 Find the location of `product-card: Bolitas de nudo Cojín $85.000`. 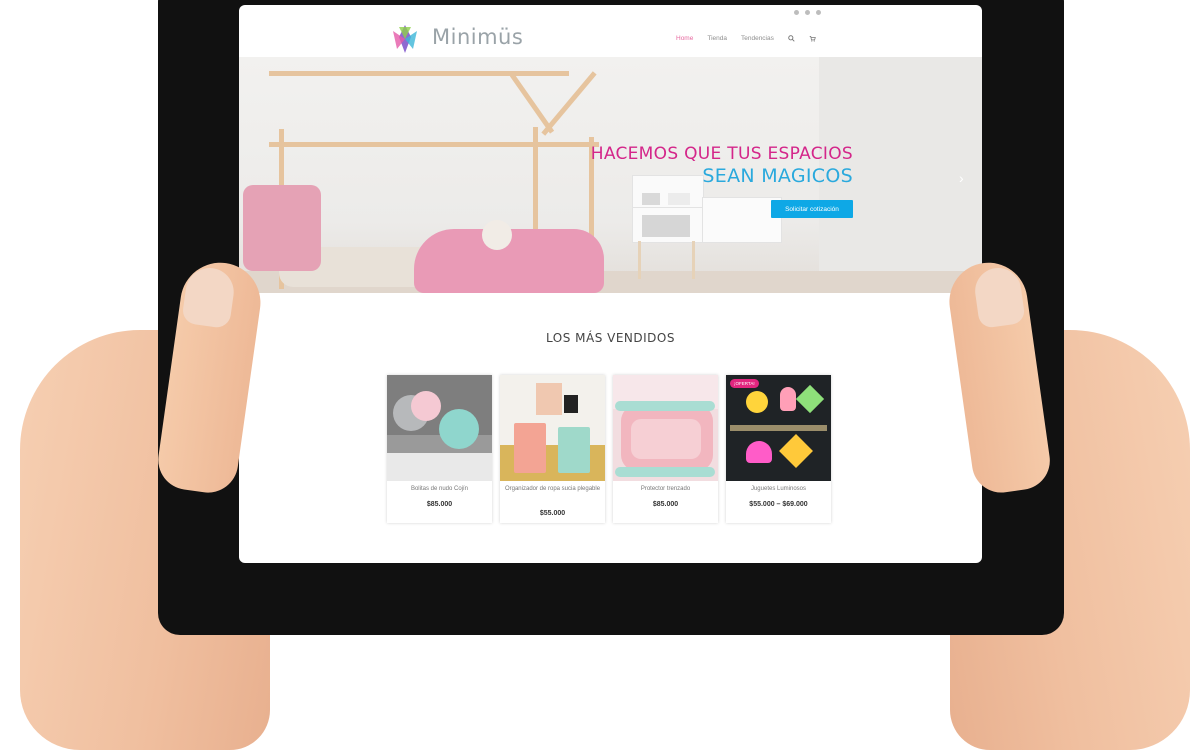

product-card: Bolitas de nudo Cojín $85.000 is located at coordinates (439, 449).